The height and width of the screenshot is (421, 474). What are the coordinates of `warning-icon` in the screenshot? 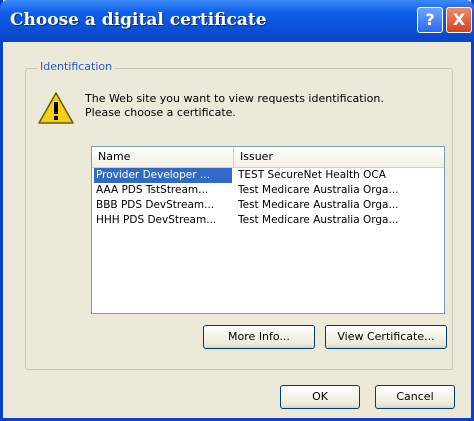 It's located at (56, 108).